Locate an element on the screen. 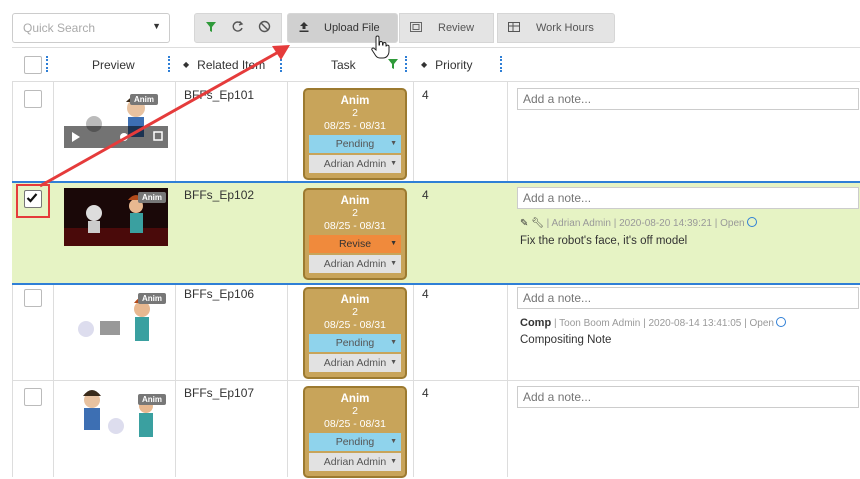 The image size is (860, 479). status-dropdown: Revise ▼ is located at coordinates (355, 244).